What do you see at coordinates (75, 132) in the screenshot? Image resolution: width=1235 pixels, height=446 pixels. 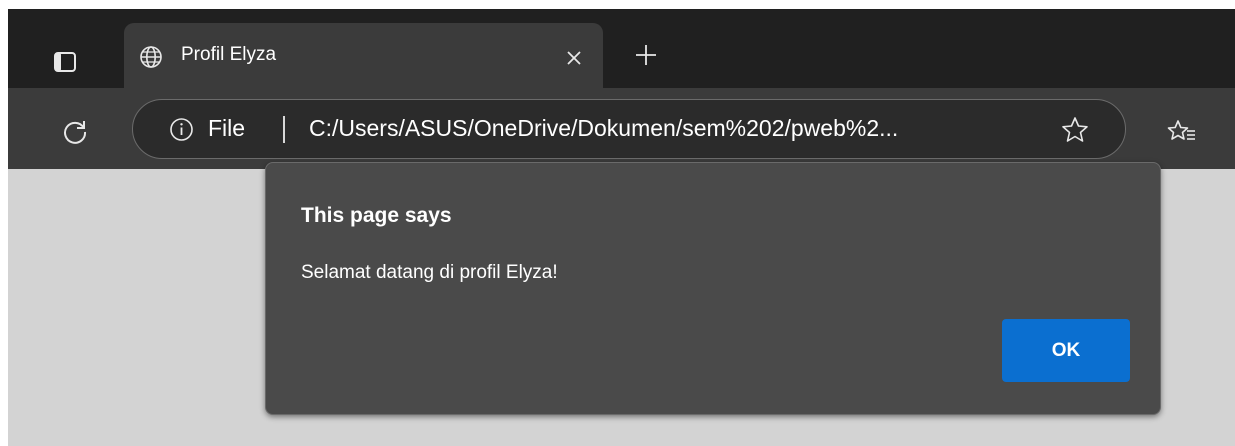 I see `reload-icon` at bounding box center [75, 132].